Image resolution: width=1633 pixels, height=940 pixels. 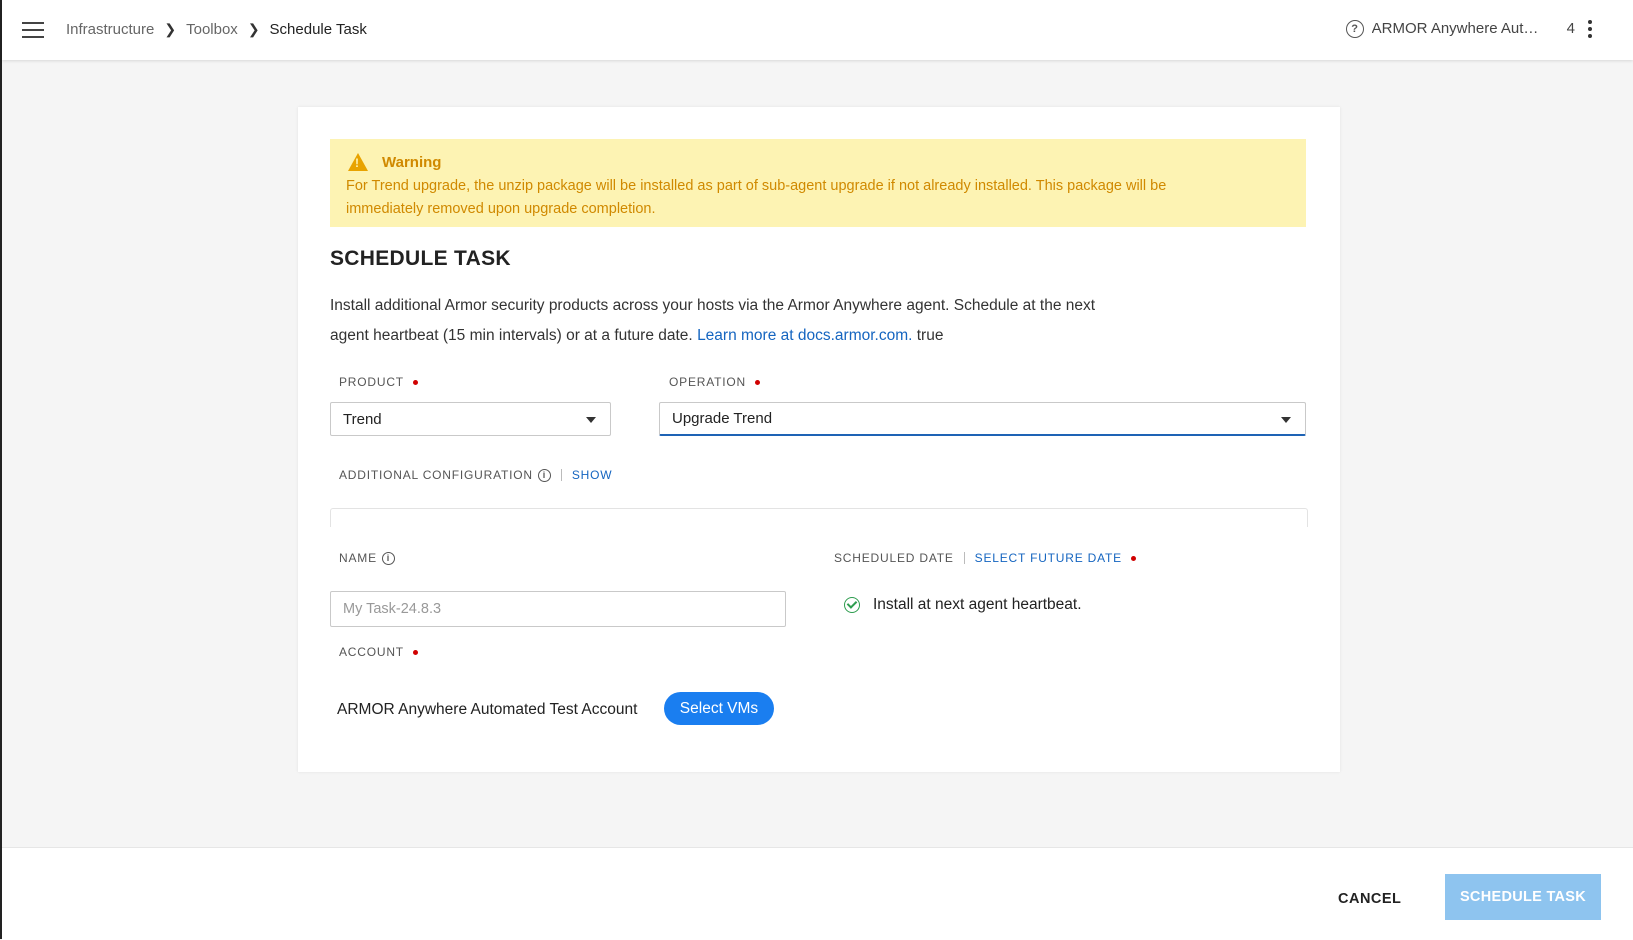 I want to click on breadcrumb: Infrastructure ❯ Toolbox ❯ Schedule Task, so click(x=216, y=29).